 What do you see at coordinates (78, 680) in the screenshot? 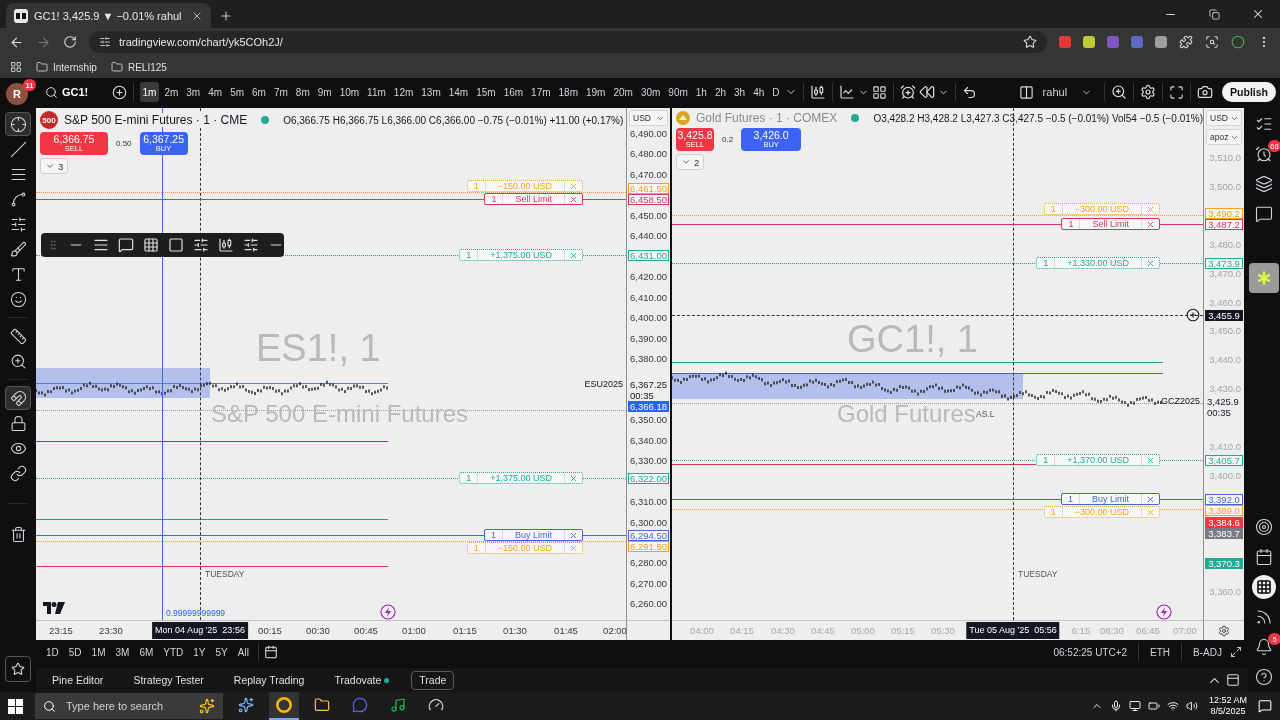
I see `panel-tab: Pine Editor` at bounding box center [78, 680].